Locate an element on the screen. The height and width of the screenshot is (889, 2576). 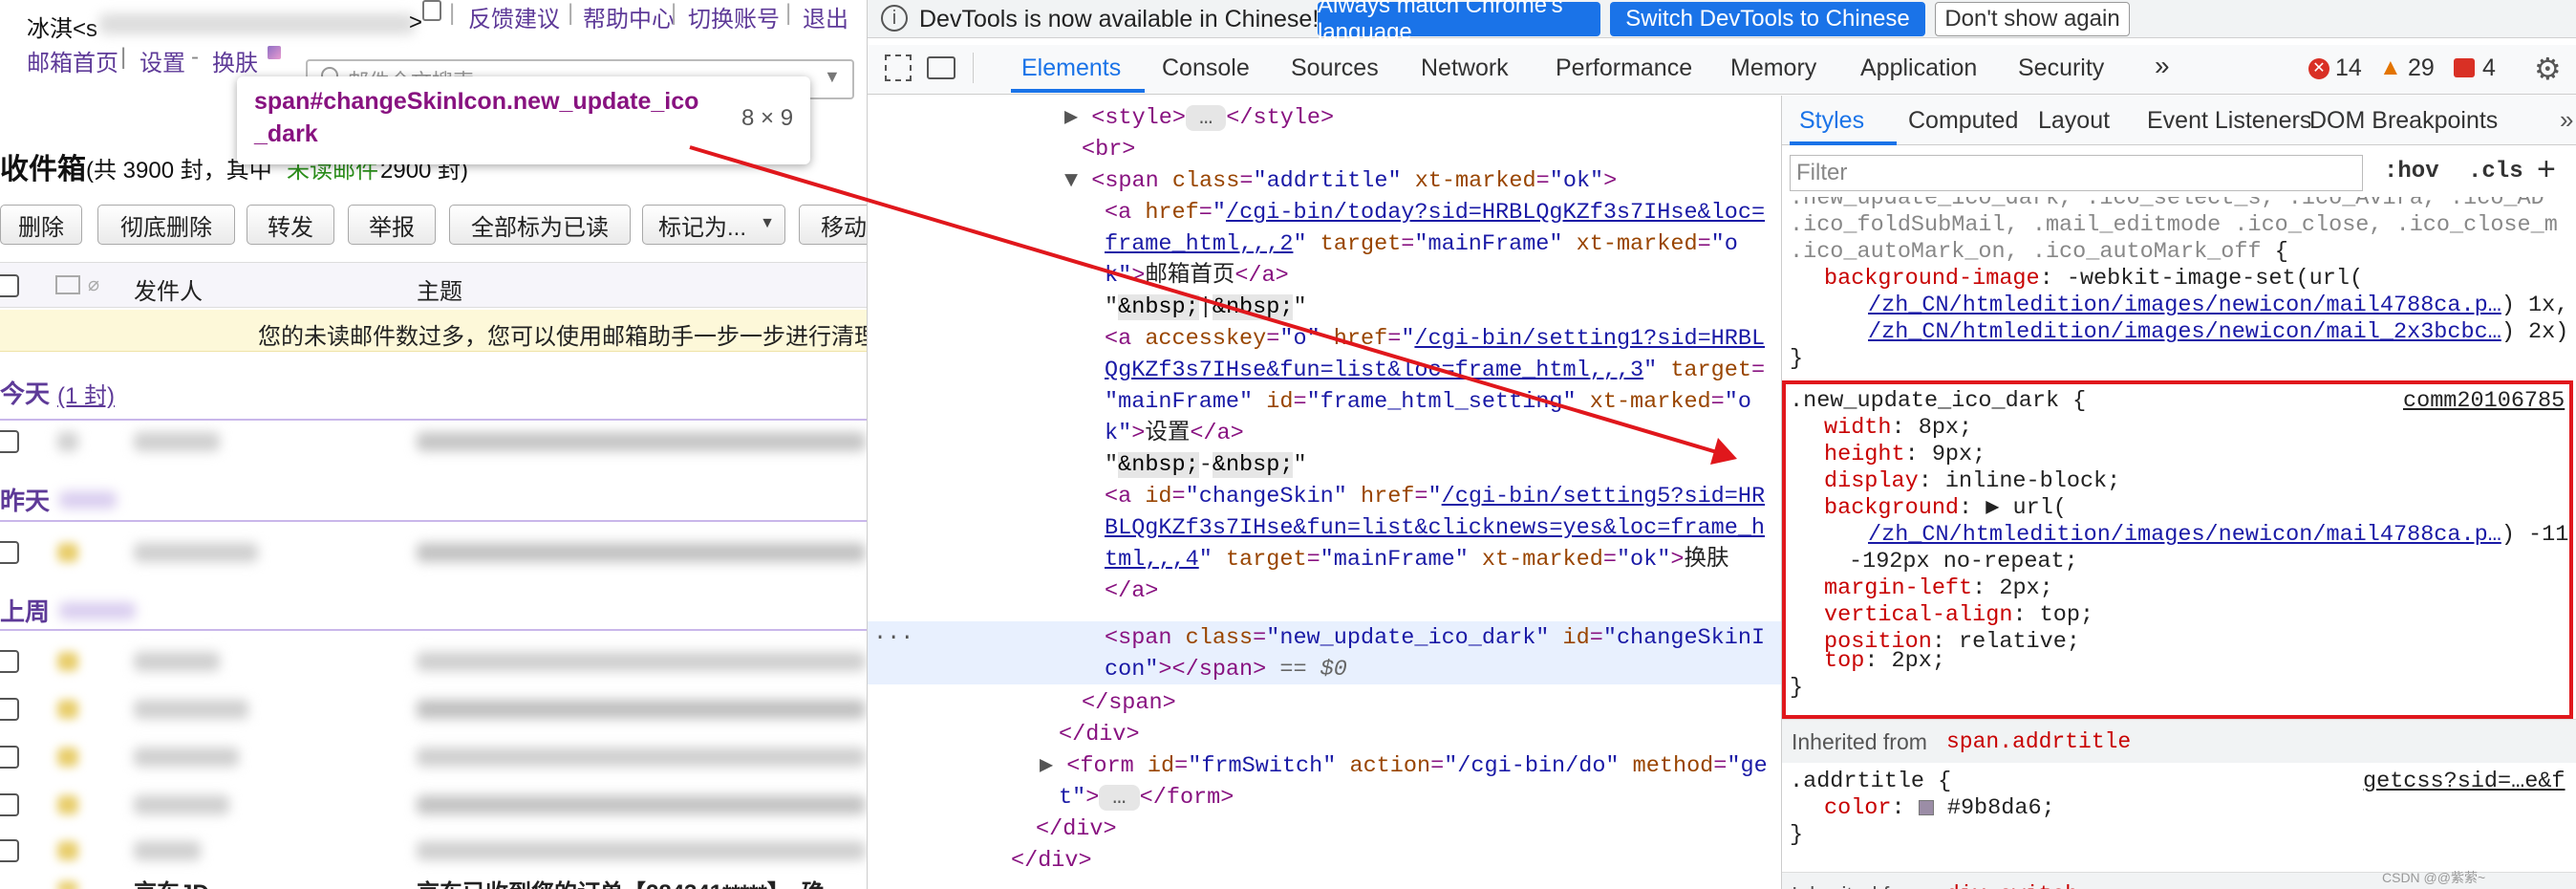
arrow-line is located at coordinates (1205, 300).